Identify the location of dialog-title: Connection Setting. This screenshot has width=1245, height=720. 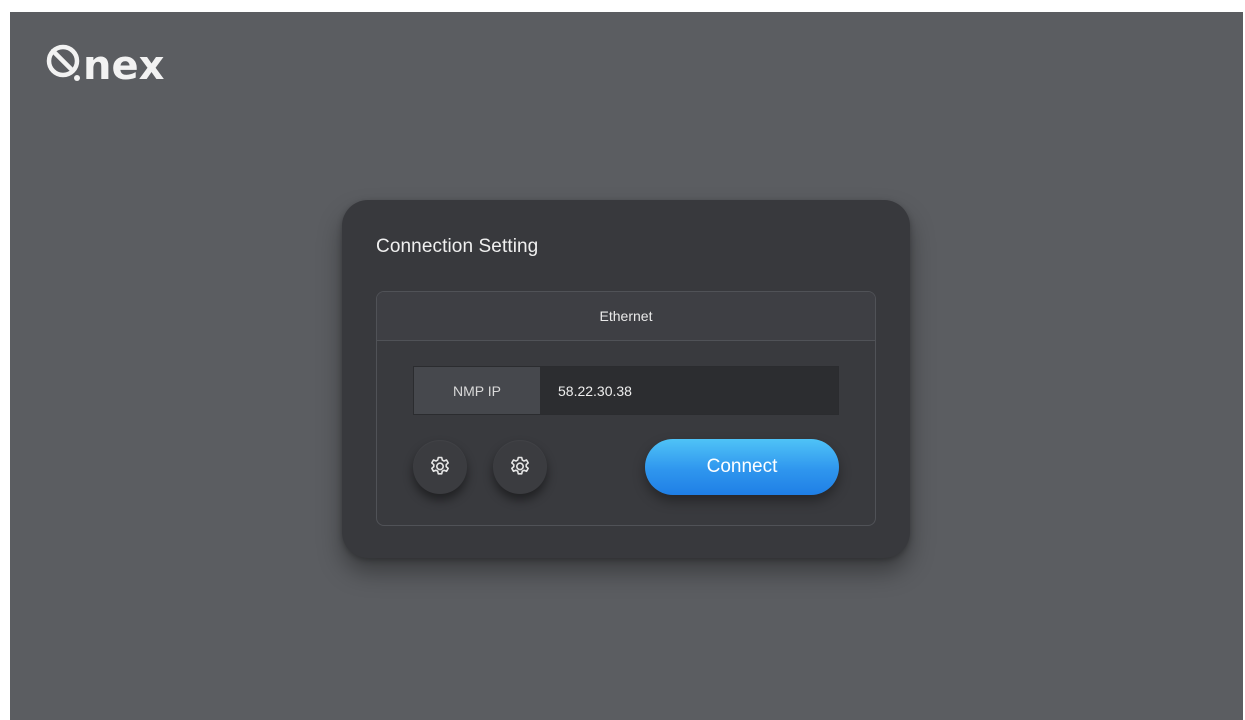
(457, 246).